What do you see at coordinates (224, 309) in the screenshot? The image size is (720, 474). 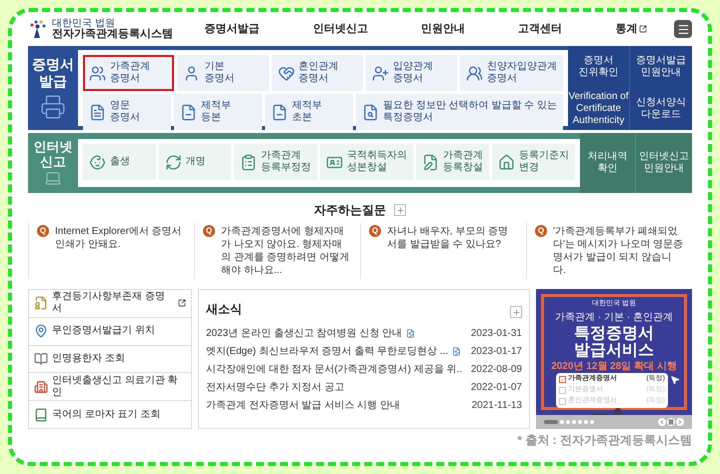 I see `section-heading: 새소식` at bounding box center [224, 309].